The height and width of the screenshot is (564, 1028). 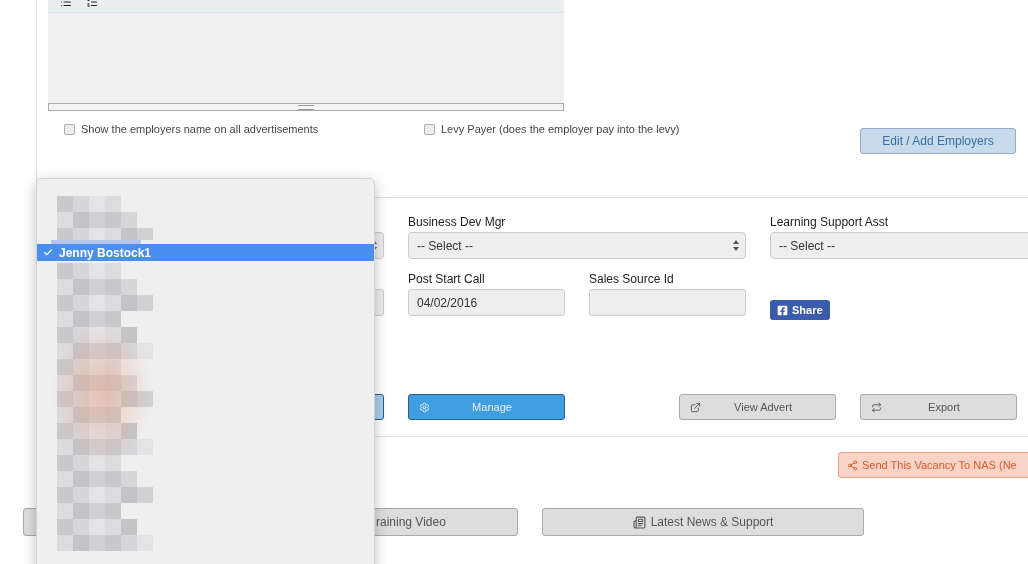 What do you see at coordinates (447, 280) in the screenshot?
I see `field-label: Post Start Call` at bounding box center [447, 280].